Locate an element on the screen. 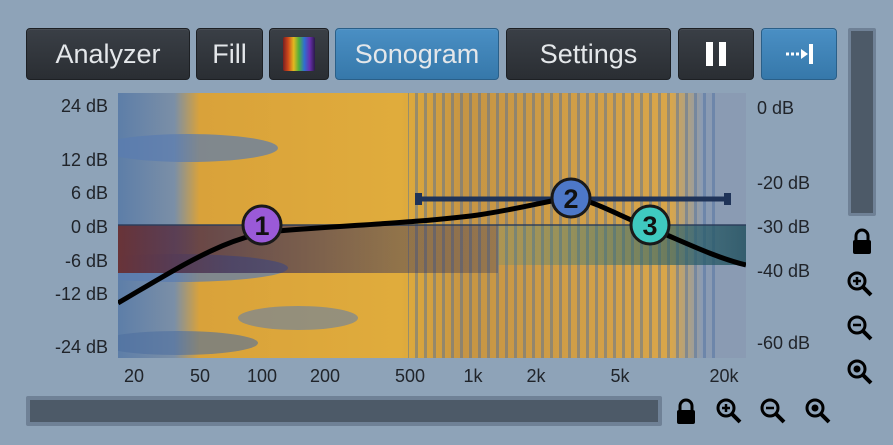 This screenshot has height=445, width=893. horizontal-scrollbar is located at coordinates (344, 411).